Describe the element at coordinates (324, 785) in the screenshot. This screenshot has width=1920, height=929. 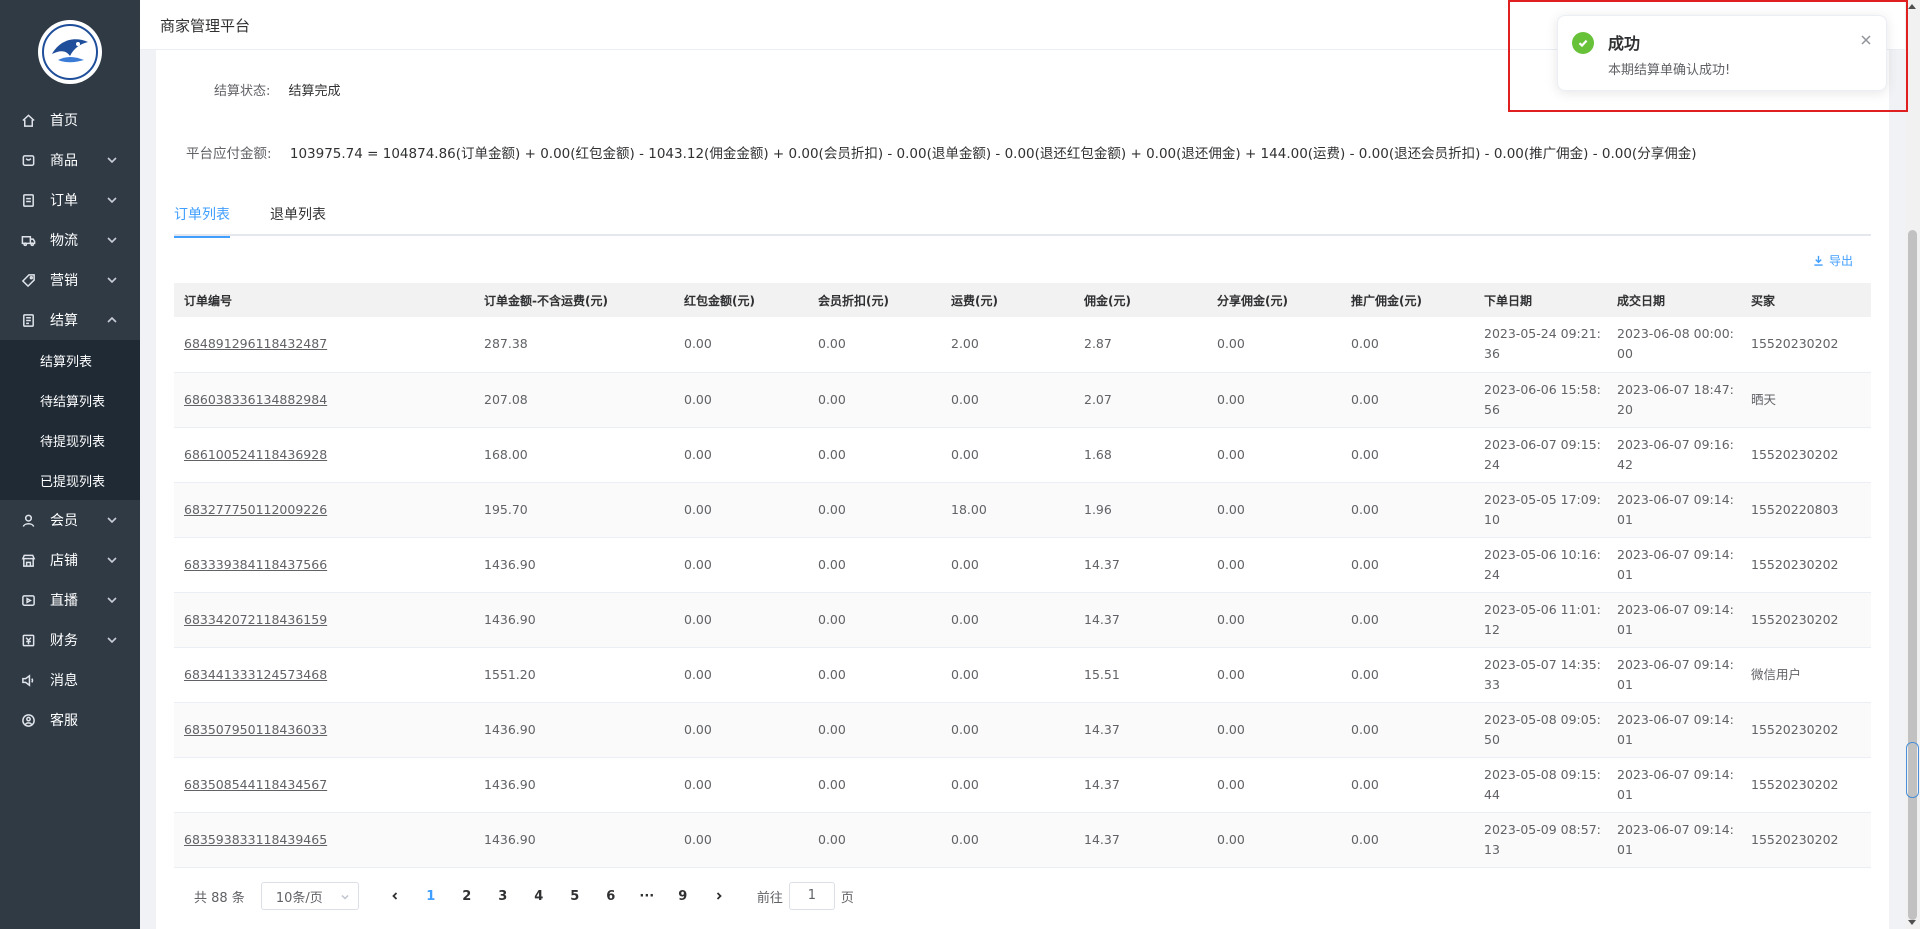
I see `order-number-link: 683508544118434567` at that location.